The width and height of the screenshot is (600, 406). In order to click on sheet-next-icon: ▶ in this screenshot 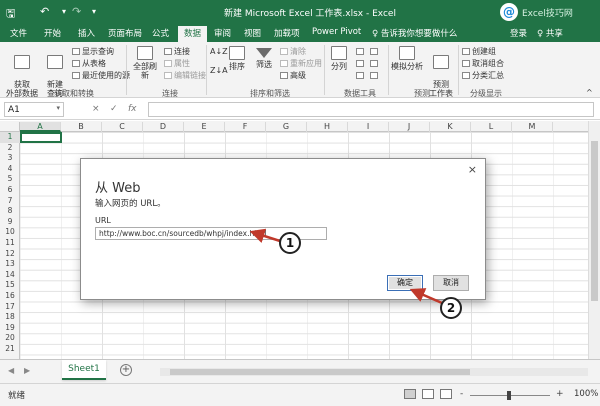, I will do `click(27, 370)`.